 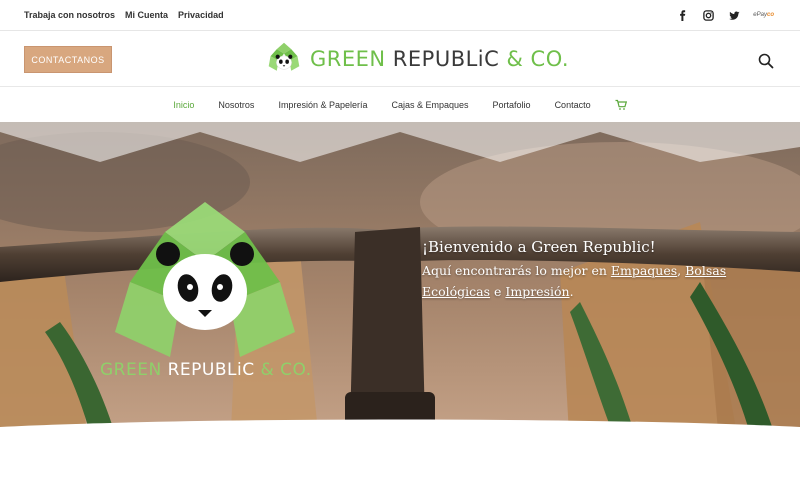 What do you see at coordinates (146, 15) in the screenshot?
I see `link-mi-cuenta: Mi Cuenta` at bounding box center [146, 15].